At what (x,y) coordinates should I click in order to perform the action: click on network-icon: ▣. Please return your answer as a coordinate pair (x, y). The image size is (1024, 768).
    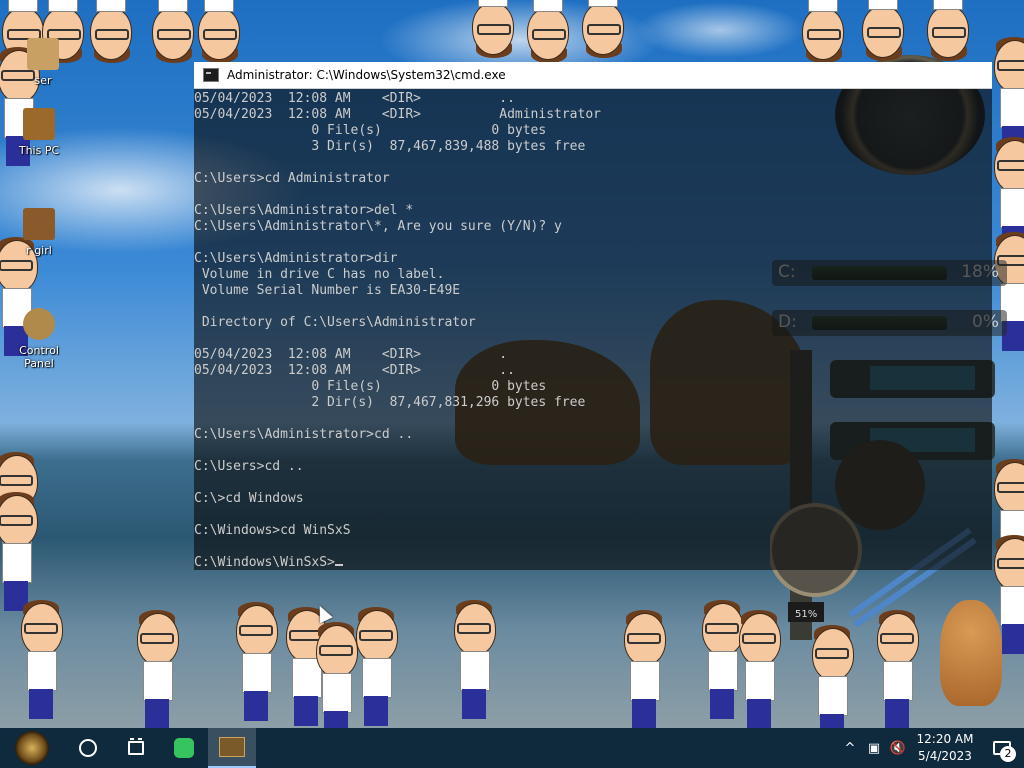
    Looking at the image, I should click on (874, 748).